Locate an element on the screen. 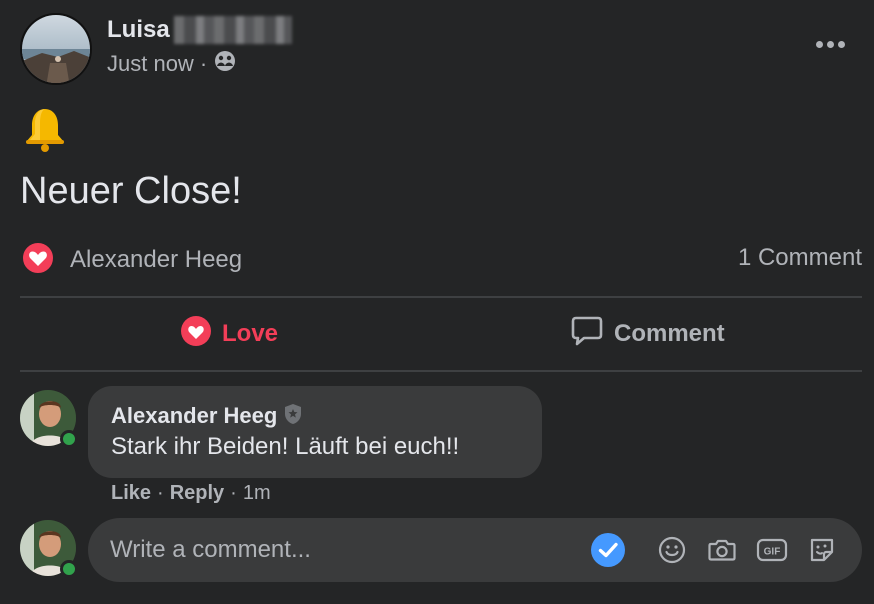 This screenshot has height=604, width=874. redacted-surname is located at coordinates (232, 30).